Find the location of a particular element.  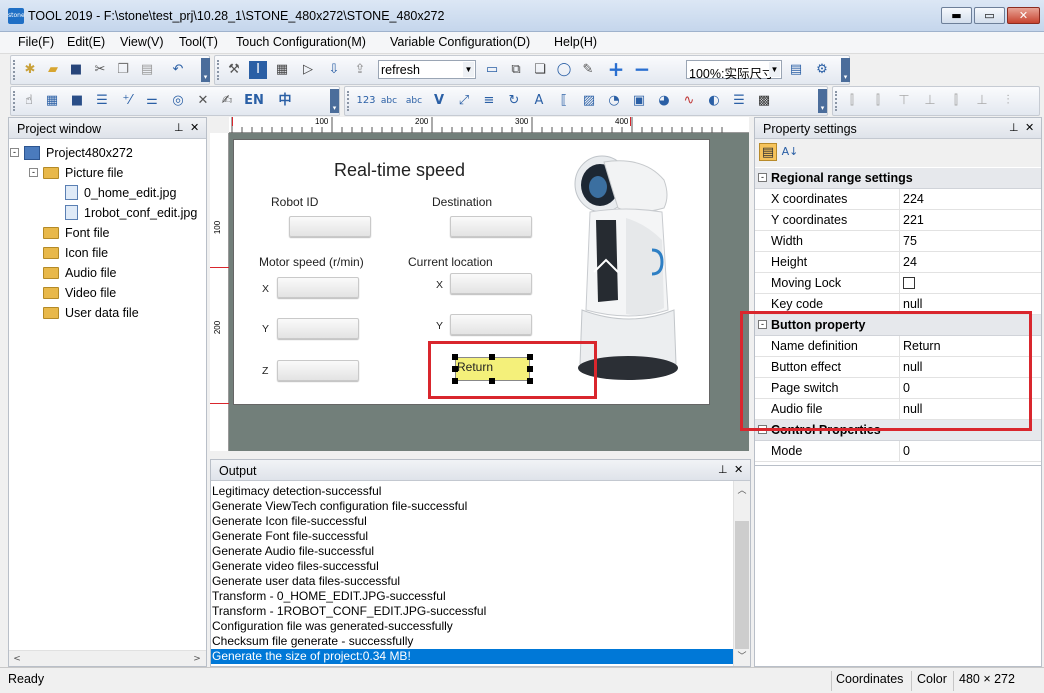

menu-help: Help(H) is located at coordinates (575, 42).